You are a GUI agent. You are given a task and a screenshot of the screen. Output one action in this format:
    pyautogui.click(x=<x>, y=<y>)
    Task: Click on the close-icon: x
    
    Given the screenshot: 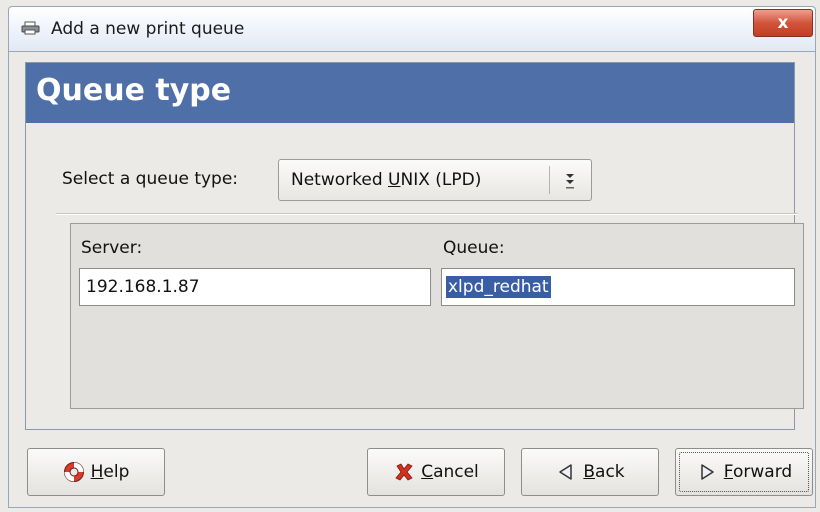 What is the action you would take?
    pyautogui.click(x=783, y=23)
    